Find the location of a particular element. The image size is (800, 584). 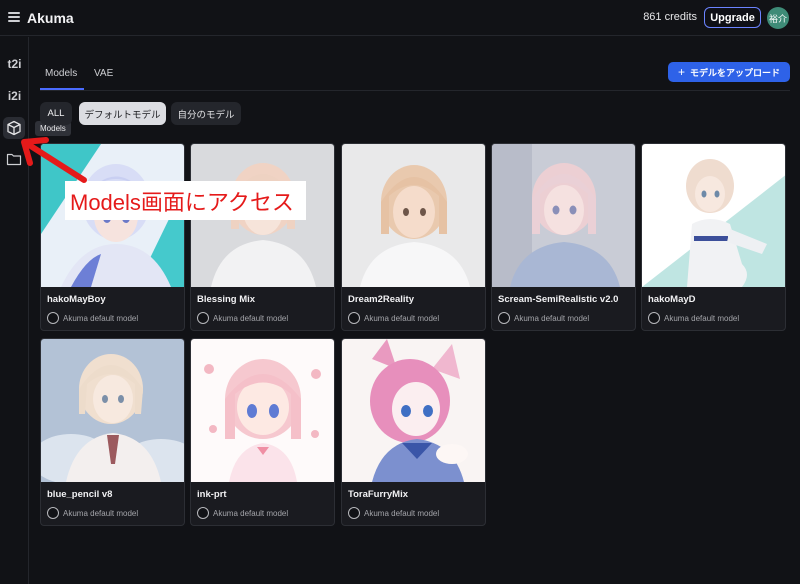

model-card-dream2reality: Dream2Reality Akuma default model is located at coordinates (413, 237).